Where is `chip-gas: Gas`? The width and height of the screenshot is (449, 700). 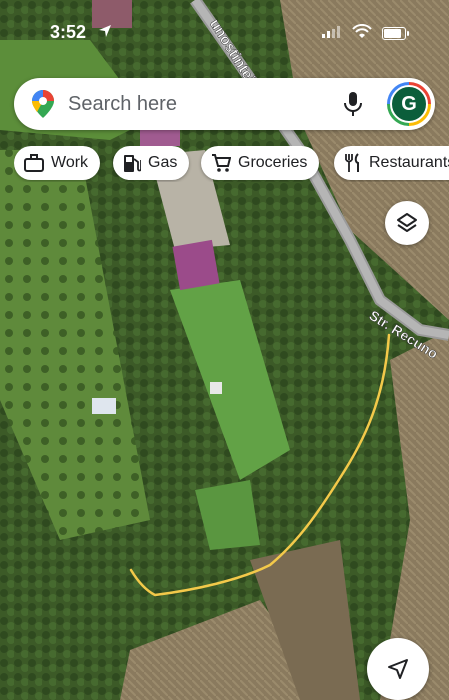
chip-gas: Gas is located at coordinates (151, 163).